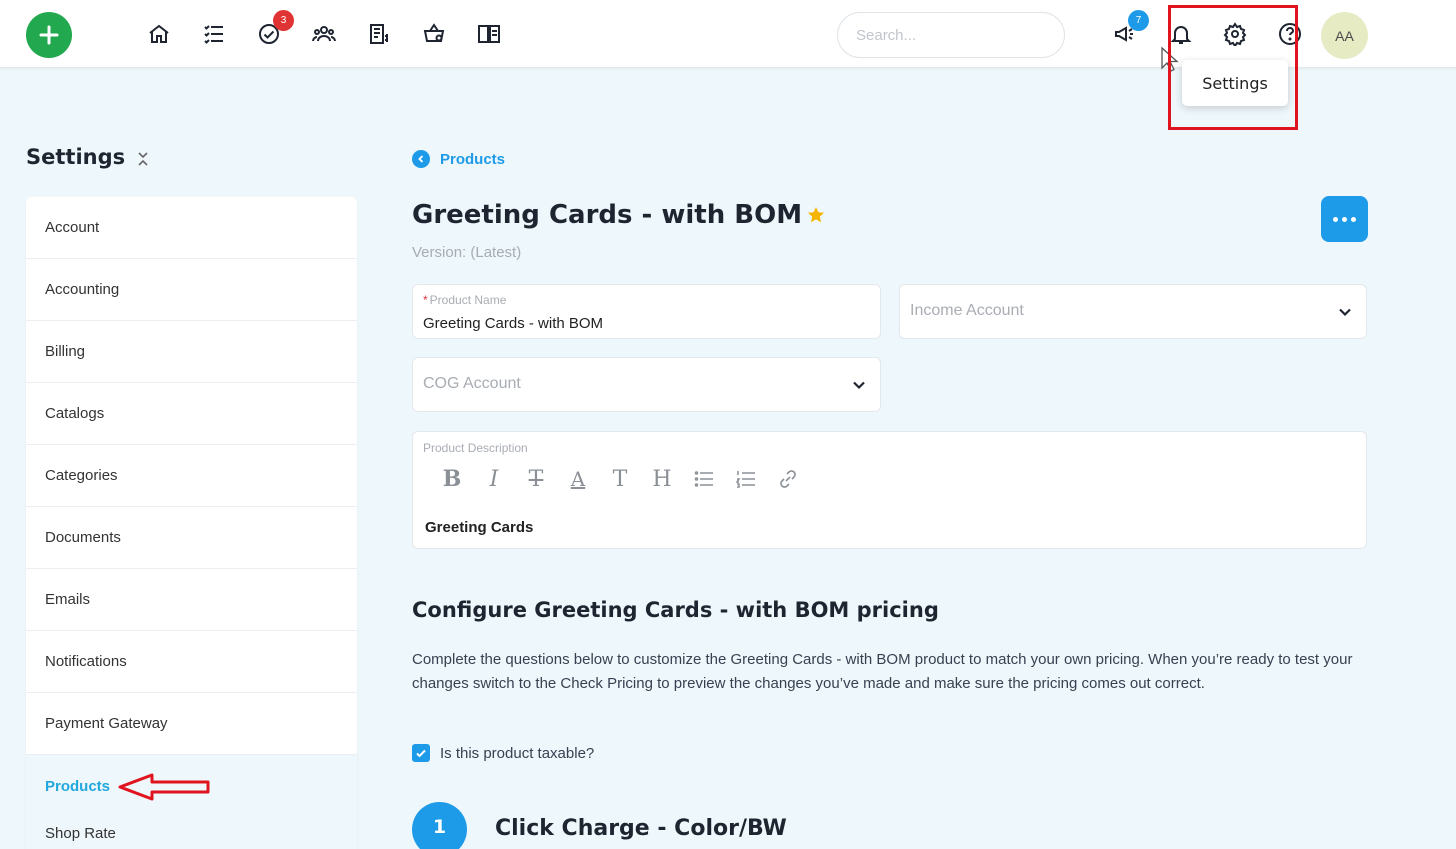 This screenshot has height=849, width=1456. Describe the element at coordinates (607, 215) in the screenshot. I see `page-title-text: Greeting Cards - with BOM` at that location.